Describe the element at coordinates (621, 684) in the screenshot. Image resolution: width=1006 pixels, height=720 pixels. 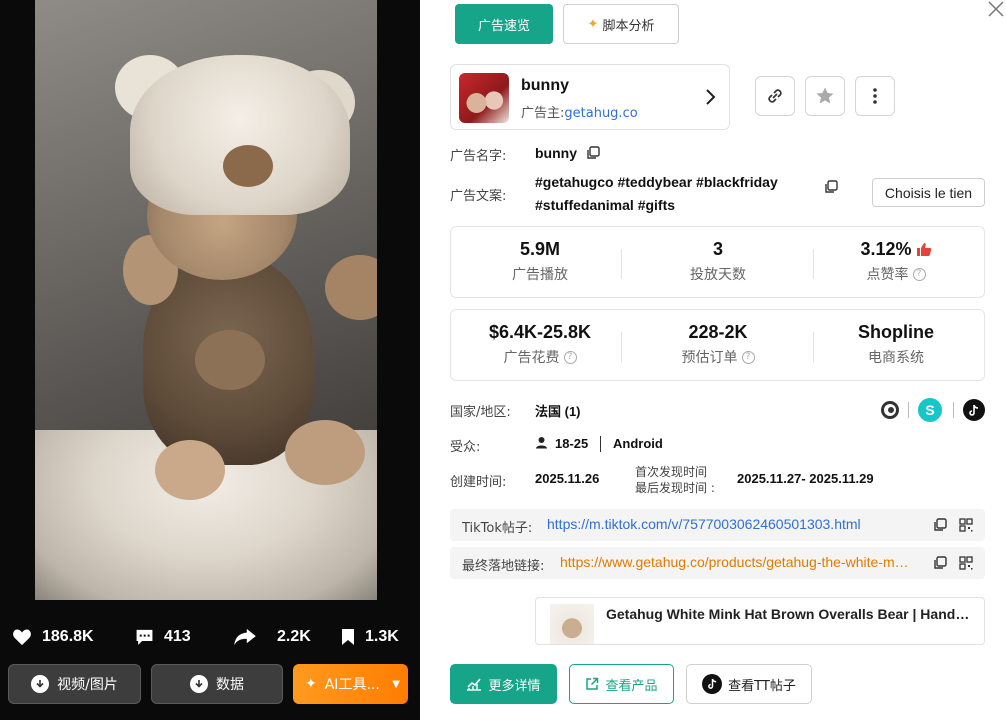
I see `view-product-button: 查看产品` at that location.